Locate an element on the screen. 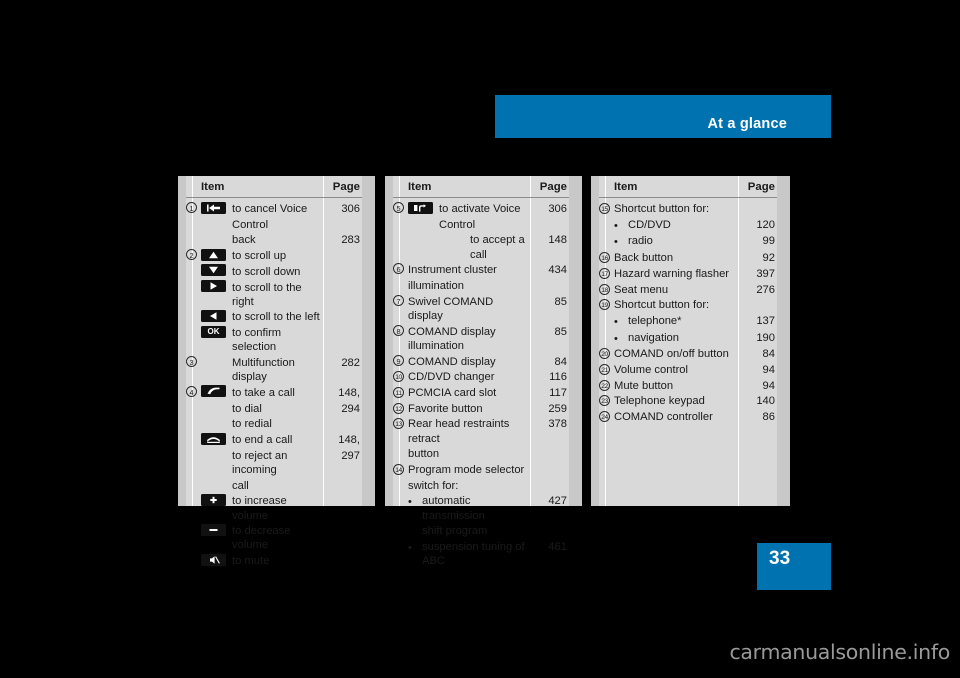 The image size is (960, 678). item-number-badge: 6 is located at coordinates (398, 269).